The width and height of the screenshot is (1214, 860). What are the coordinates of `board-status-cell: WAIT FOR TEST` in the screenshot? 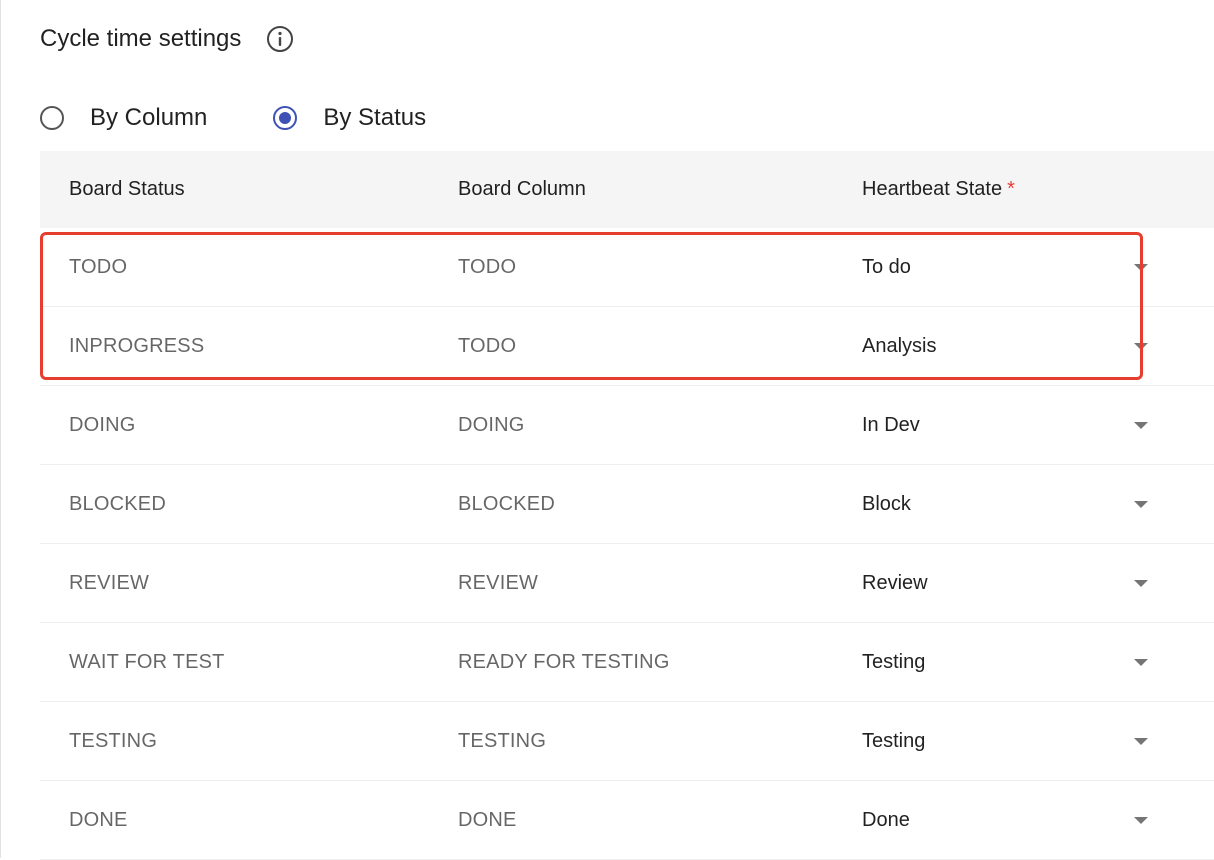 It's located at (147, 661).